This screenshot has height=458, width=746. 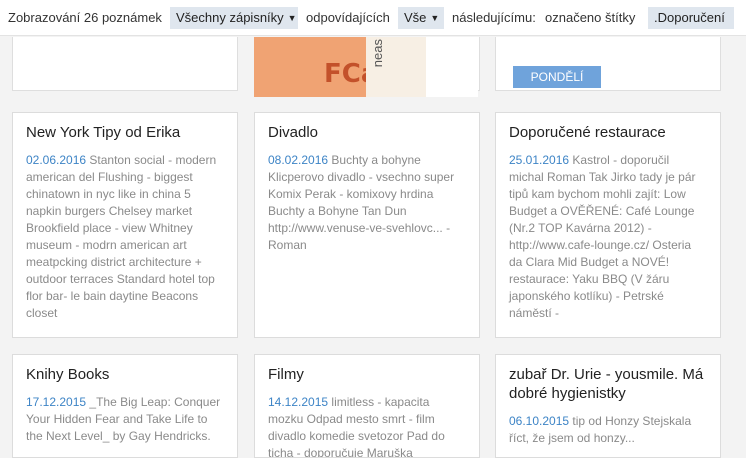 I want to click on match-all-dropdown-label: Vše, so click(x=415, y=17).